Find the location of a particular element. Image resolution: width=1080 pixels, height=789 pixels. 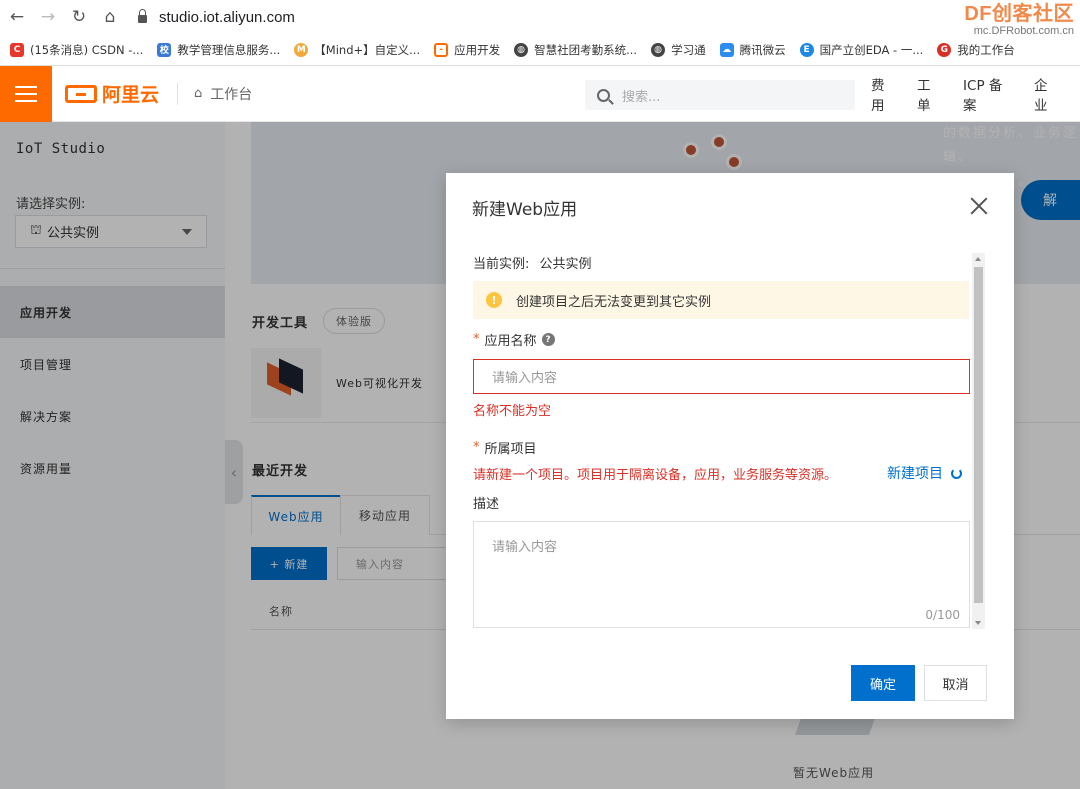

app-name-label: * 应用名称 ? is located at coordinates (514, 339).